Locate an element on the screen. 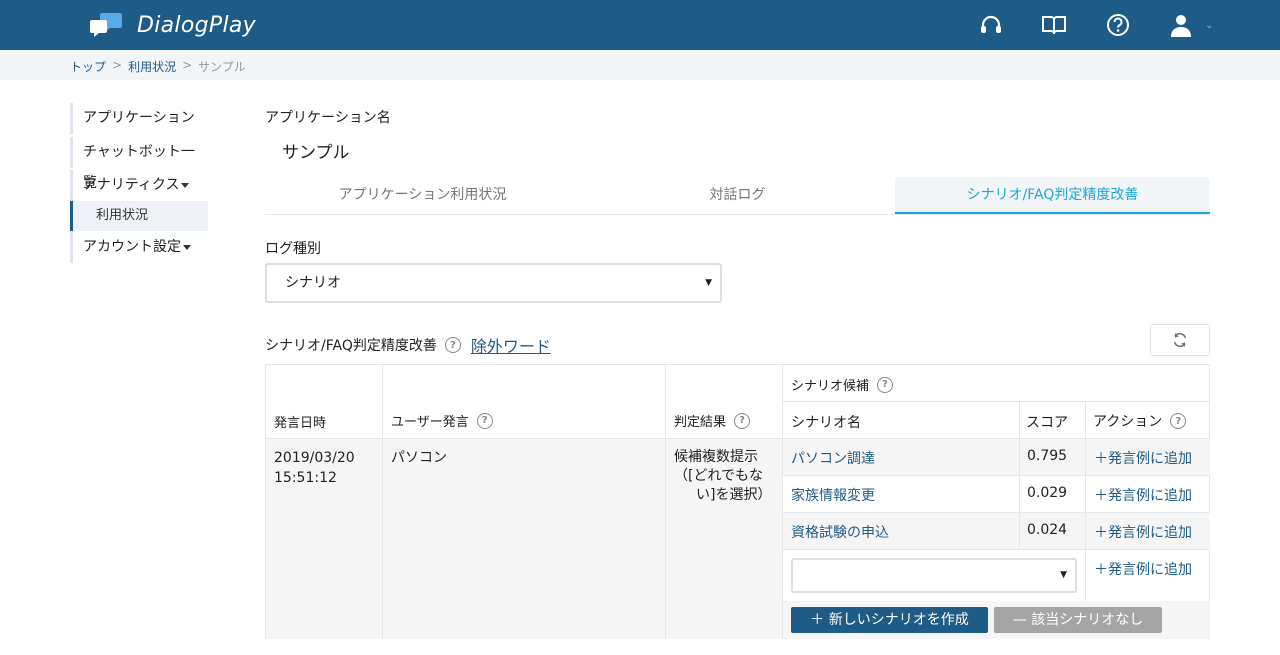 This screenshot has width=1280, height=655. header-score: スコア is located at coordinates (1047, 423).